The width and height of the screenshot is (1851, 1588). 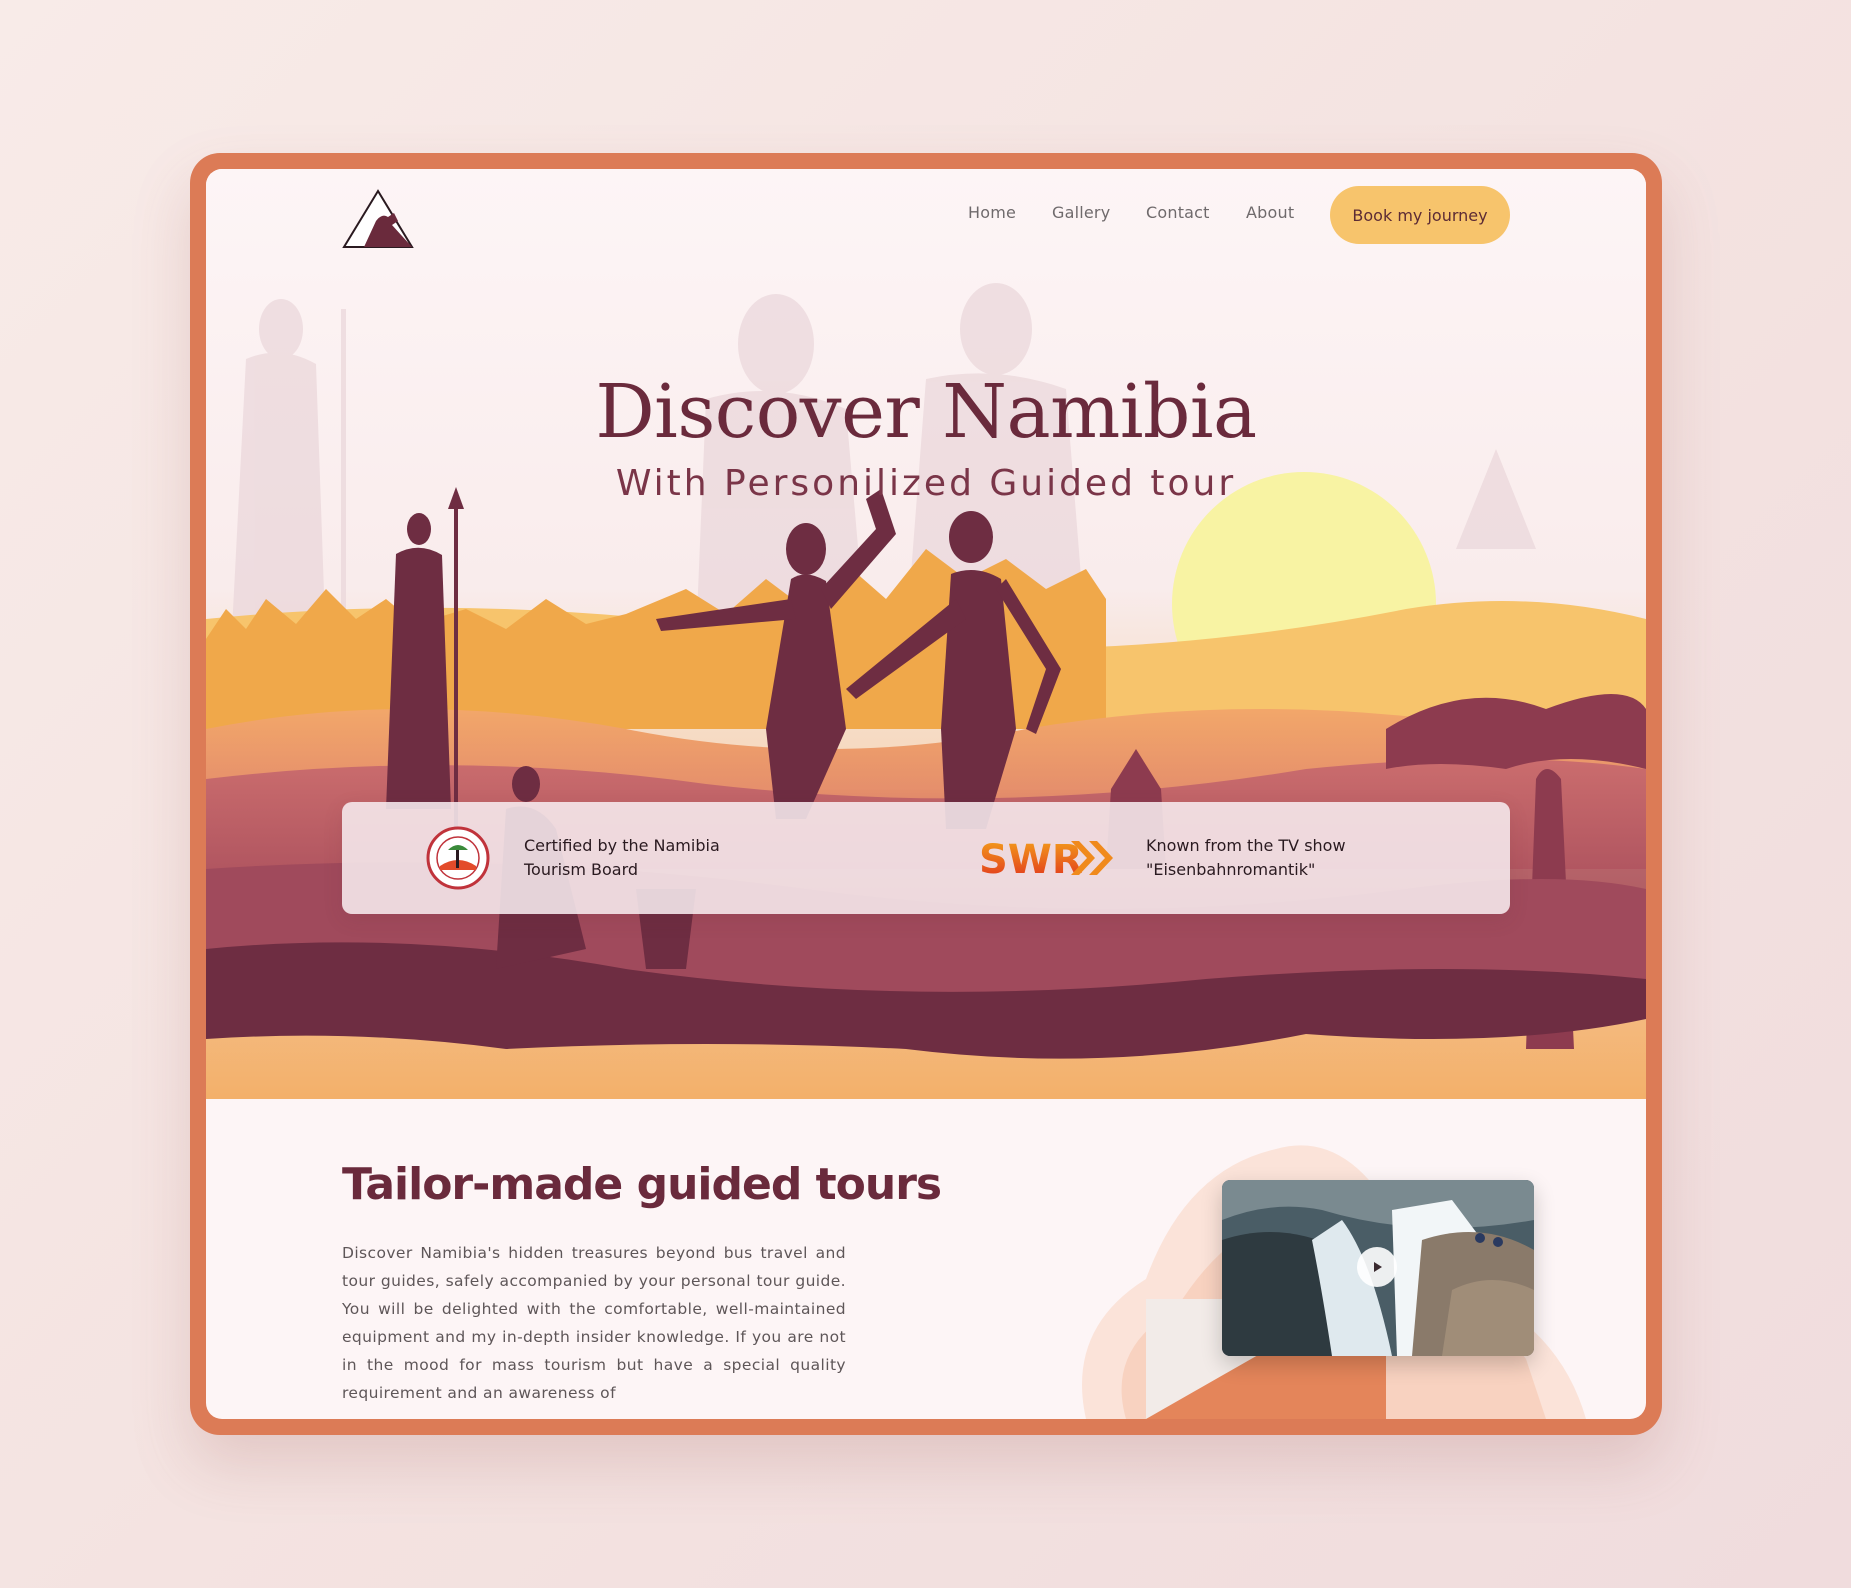 What do you see at coordinates (458, 858) in the screenshot?
I see `tourism-board-seal-icon` at bounding box center [458, 858].